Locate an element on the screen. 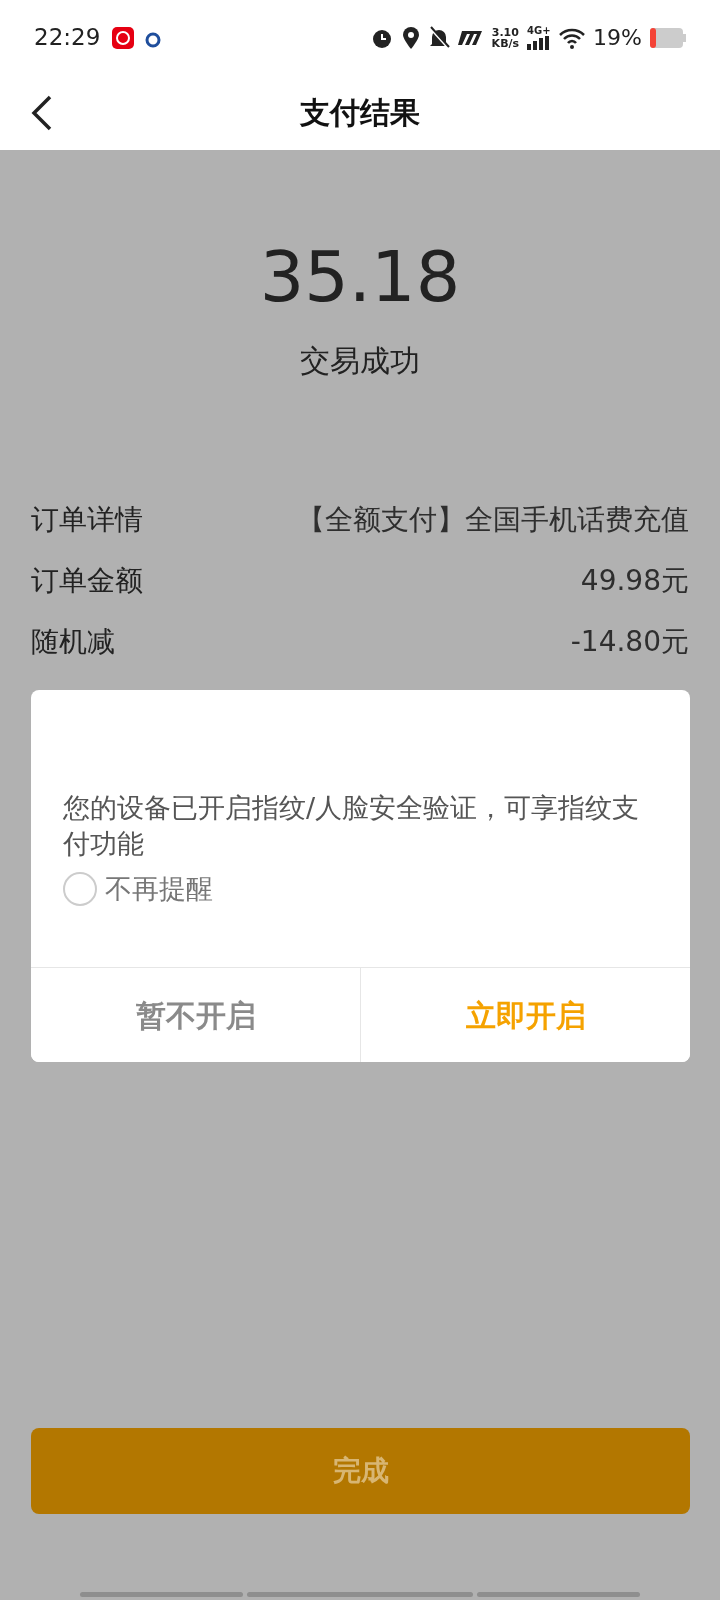 The width and height of the screenshot is (720, 1600). checkbox is located at coordinates (80, 889).